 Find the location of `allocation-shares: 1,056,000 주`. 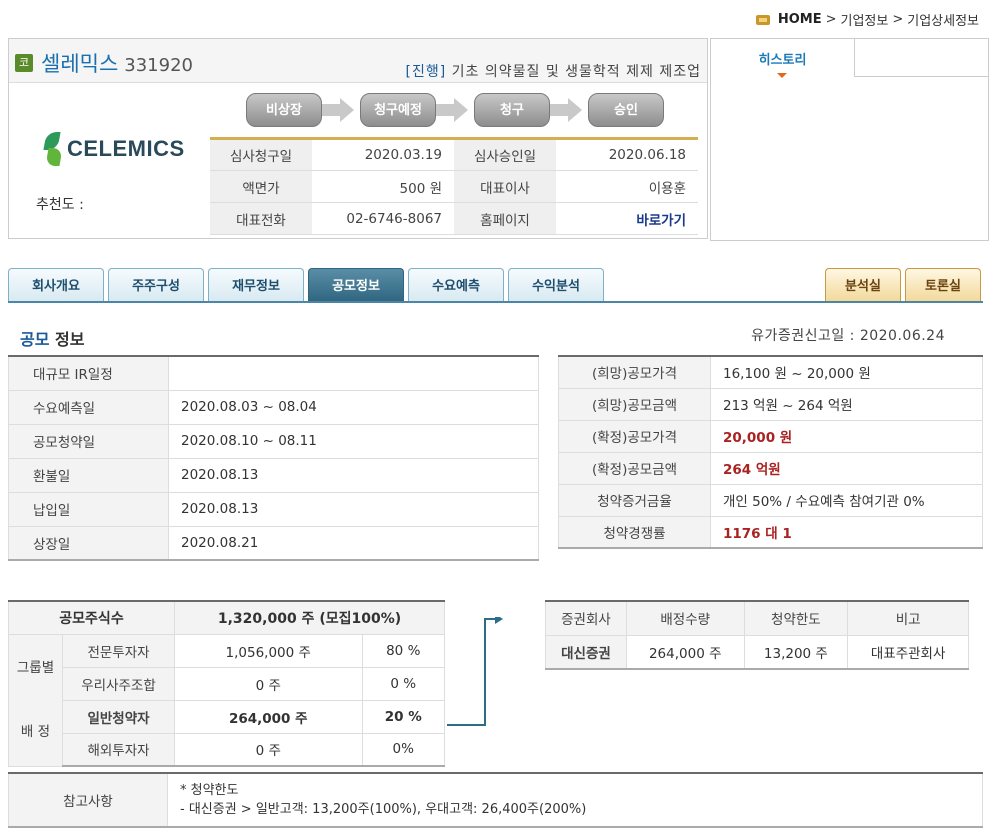

allocation-shares: 1,056,000 주 is located at coordinates (268, 650).